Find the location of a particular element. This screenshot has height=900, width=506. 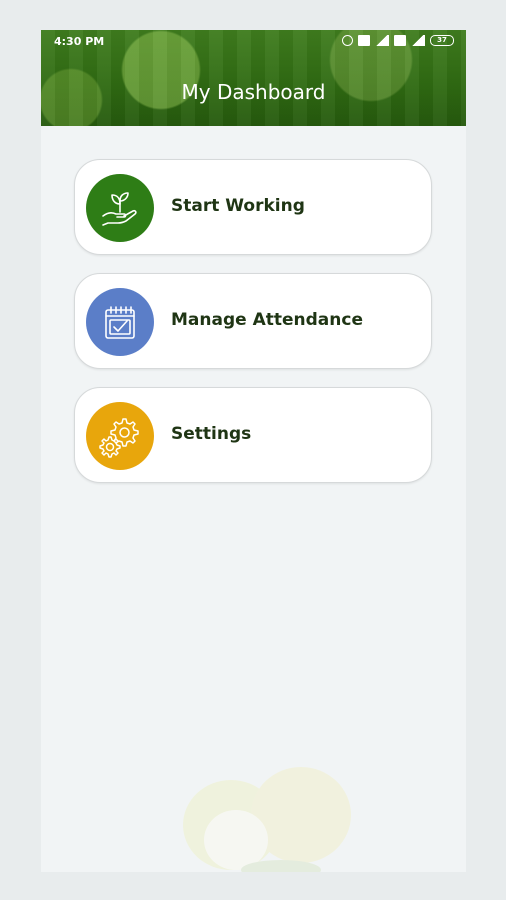

settings-label: Settings is located at coordinates (211, 434).